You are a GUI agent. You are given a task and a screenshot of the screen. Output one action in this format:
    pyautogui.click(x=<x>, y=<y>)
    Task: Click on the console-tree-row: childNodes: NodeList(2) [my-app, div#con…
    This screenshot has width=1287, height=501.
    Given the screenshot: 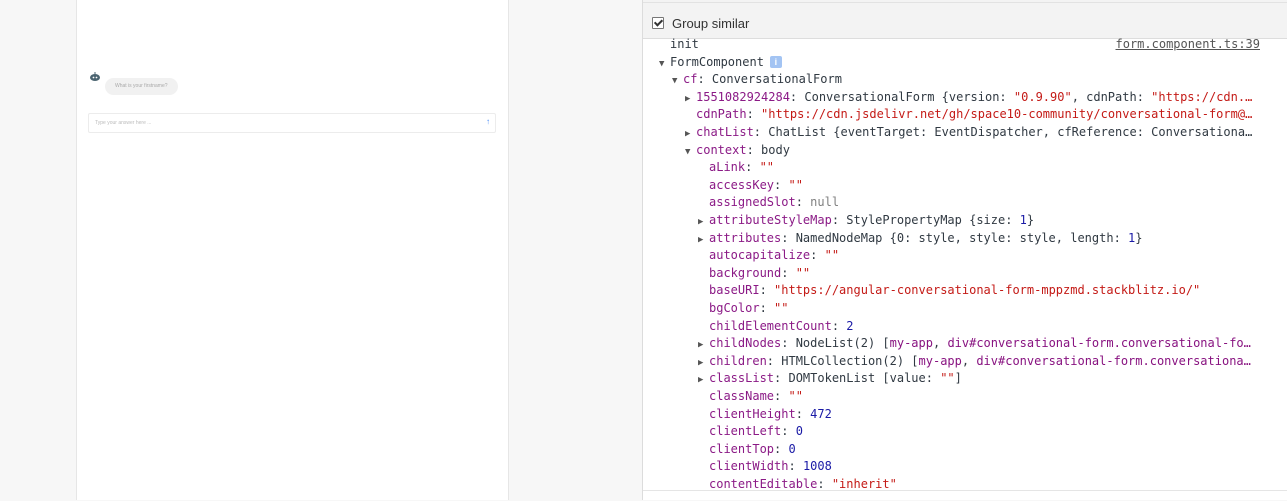 What is the action you would take?
    pyautogui.click(x=985, y=344)
    